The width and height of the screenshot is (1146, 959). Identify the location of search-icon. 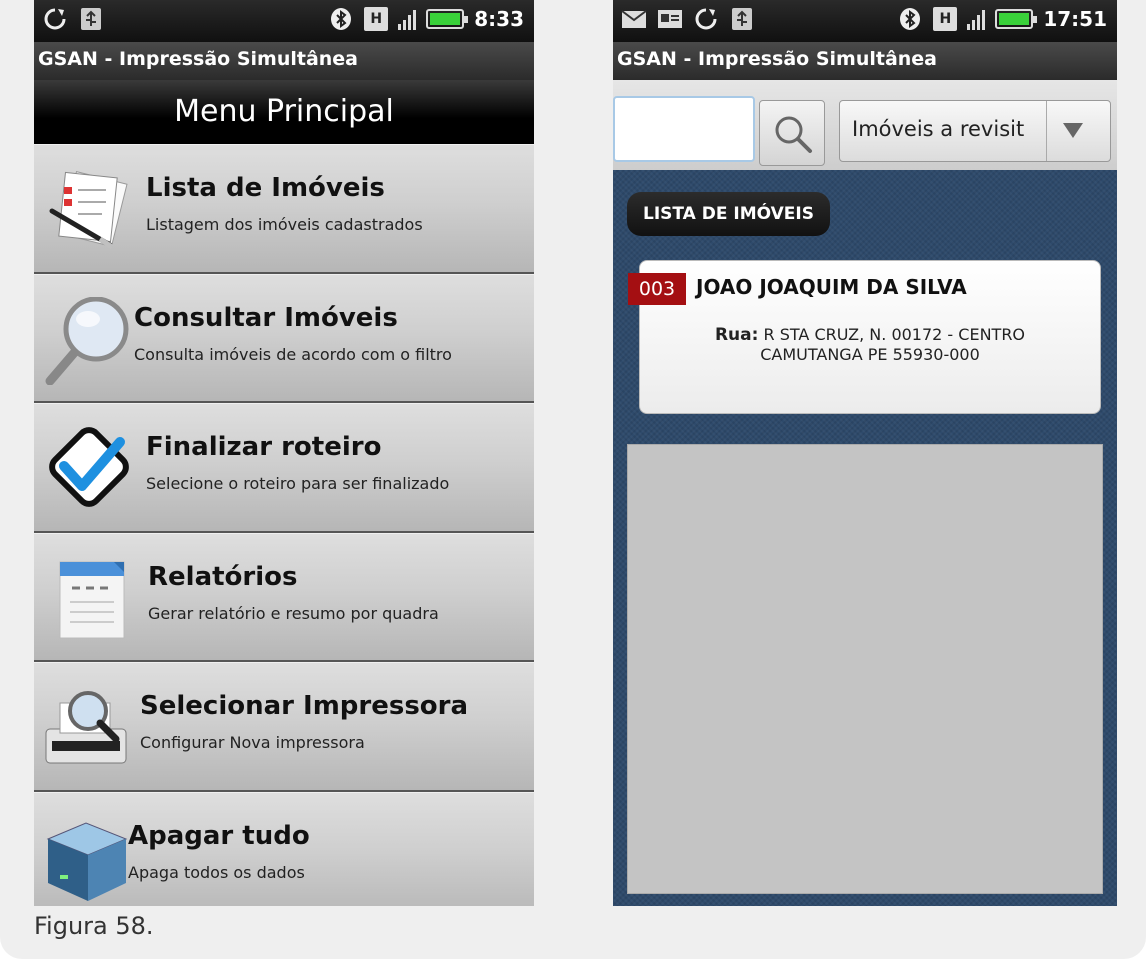
(793, 136).